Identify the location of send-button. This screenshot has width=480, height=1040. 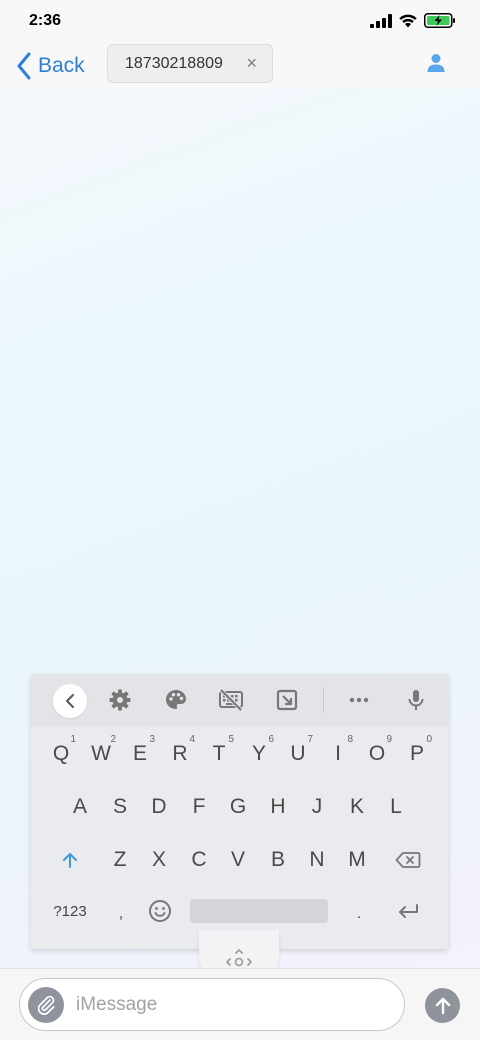
(442, 1005).